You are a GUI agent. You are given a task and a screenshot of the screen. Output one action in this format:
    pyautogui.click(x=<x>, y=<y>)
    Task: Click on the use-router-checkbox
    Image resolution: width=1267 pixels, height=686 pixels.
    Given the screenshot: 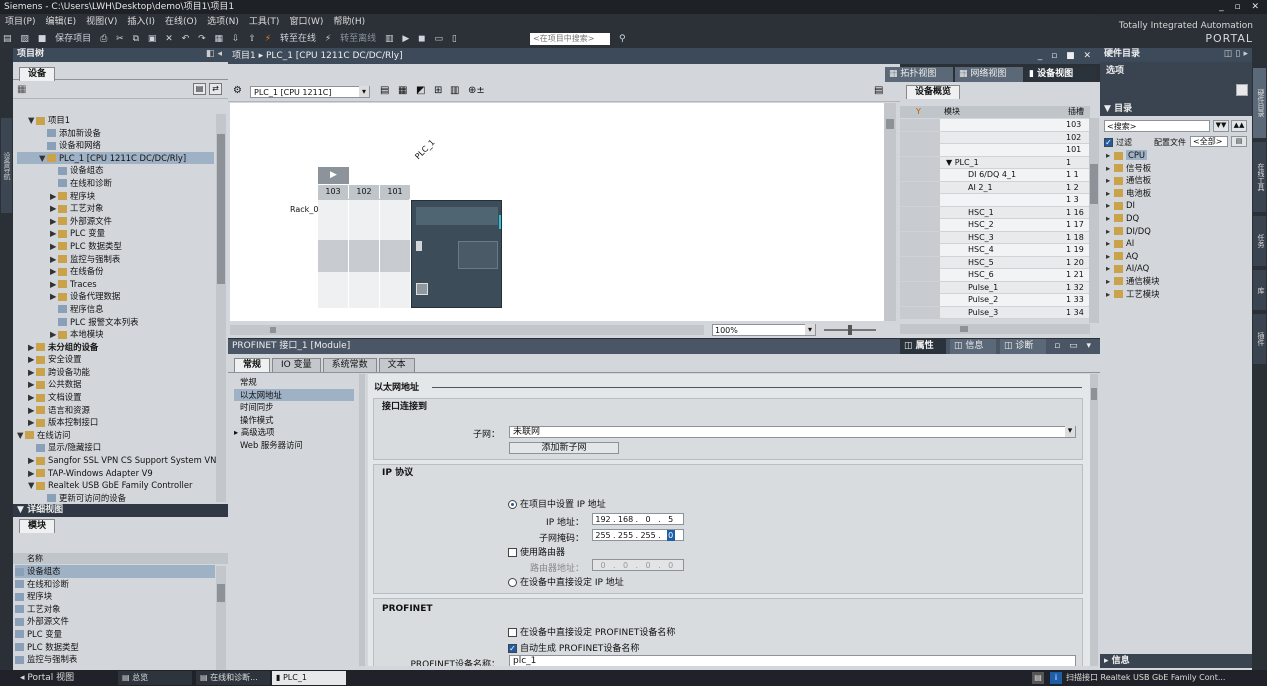 What is the action you would take?
    pyautogui.click(x=512, y=552)
    